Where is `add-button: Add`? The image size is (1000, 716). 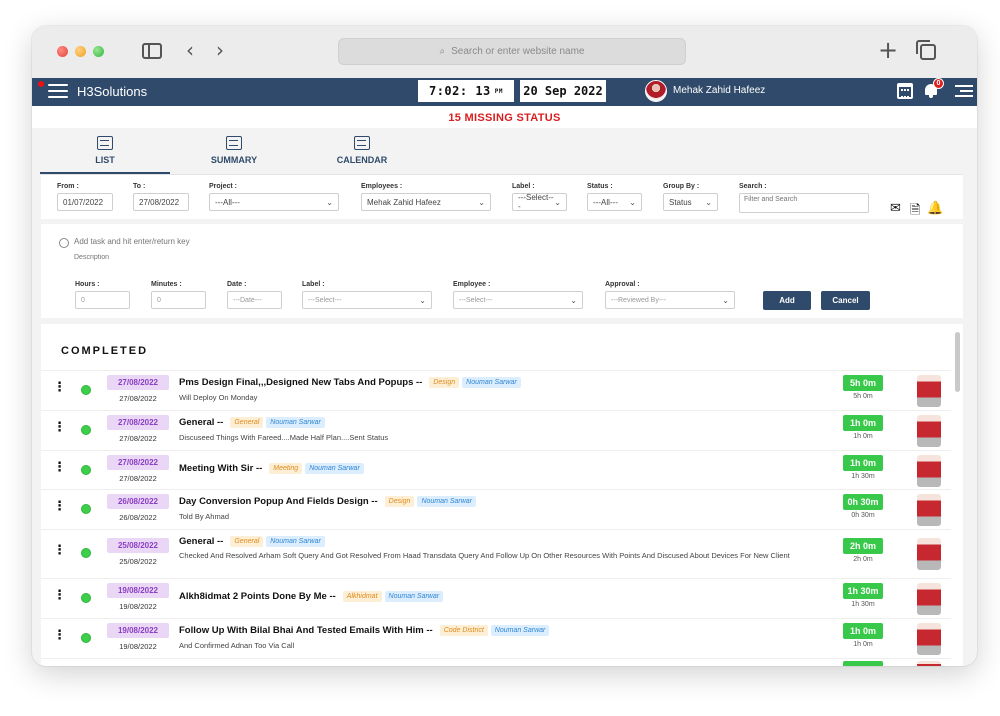 add-button: Add is located at coordinates (787, 300).